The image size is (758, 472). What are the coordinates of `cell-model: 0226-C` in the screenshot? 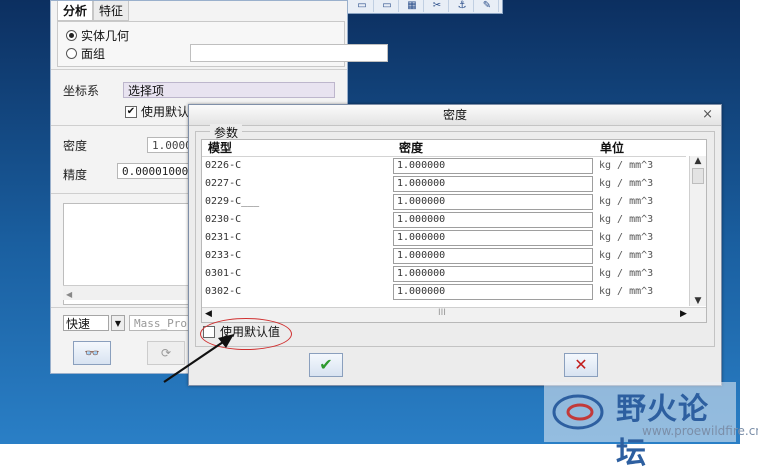 It's located at (223, 165).